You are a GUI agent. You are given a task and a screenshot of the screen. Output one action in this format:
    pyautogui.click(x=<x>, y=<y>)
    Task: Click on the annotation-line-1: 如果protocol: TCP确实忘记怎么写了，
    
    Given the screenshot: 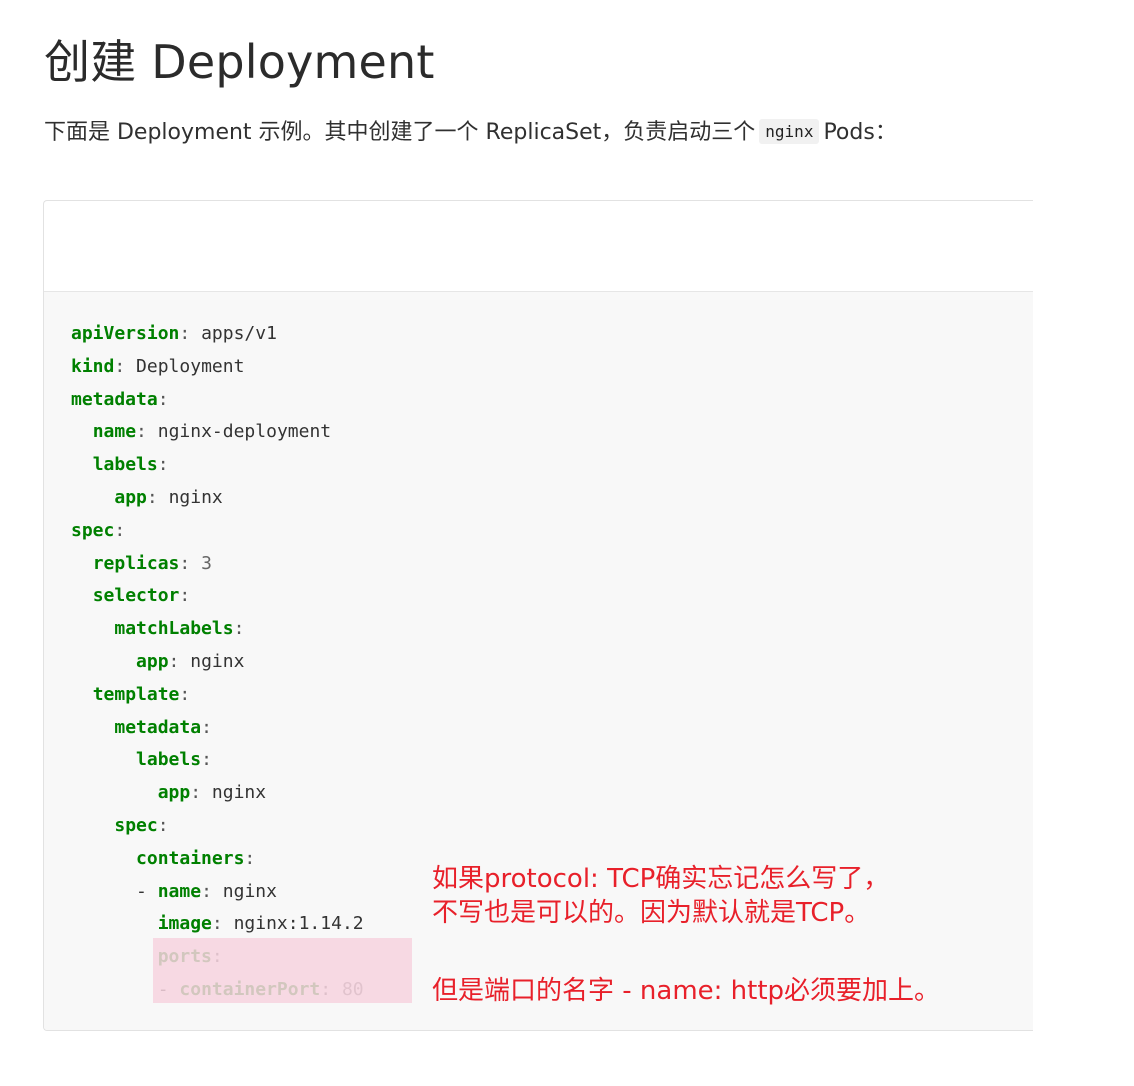 What is the action you would take?
    pyautogui.click(x=661, y=879)
    